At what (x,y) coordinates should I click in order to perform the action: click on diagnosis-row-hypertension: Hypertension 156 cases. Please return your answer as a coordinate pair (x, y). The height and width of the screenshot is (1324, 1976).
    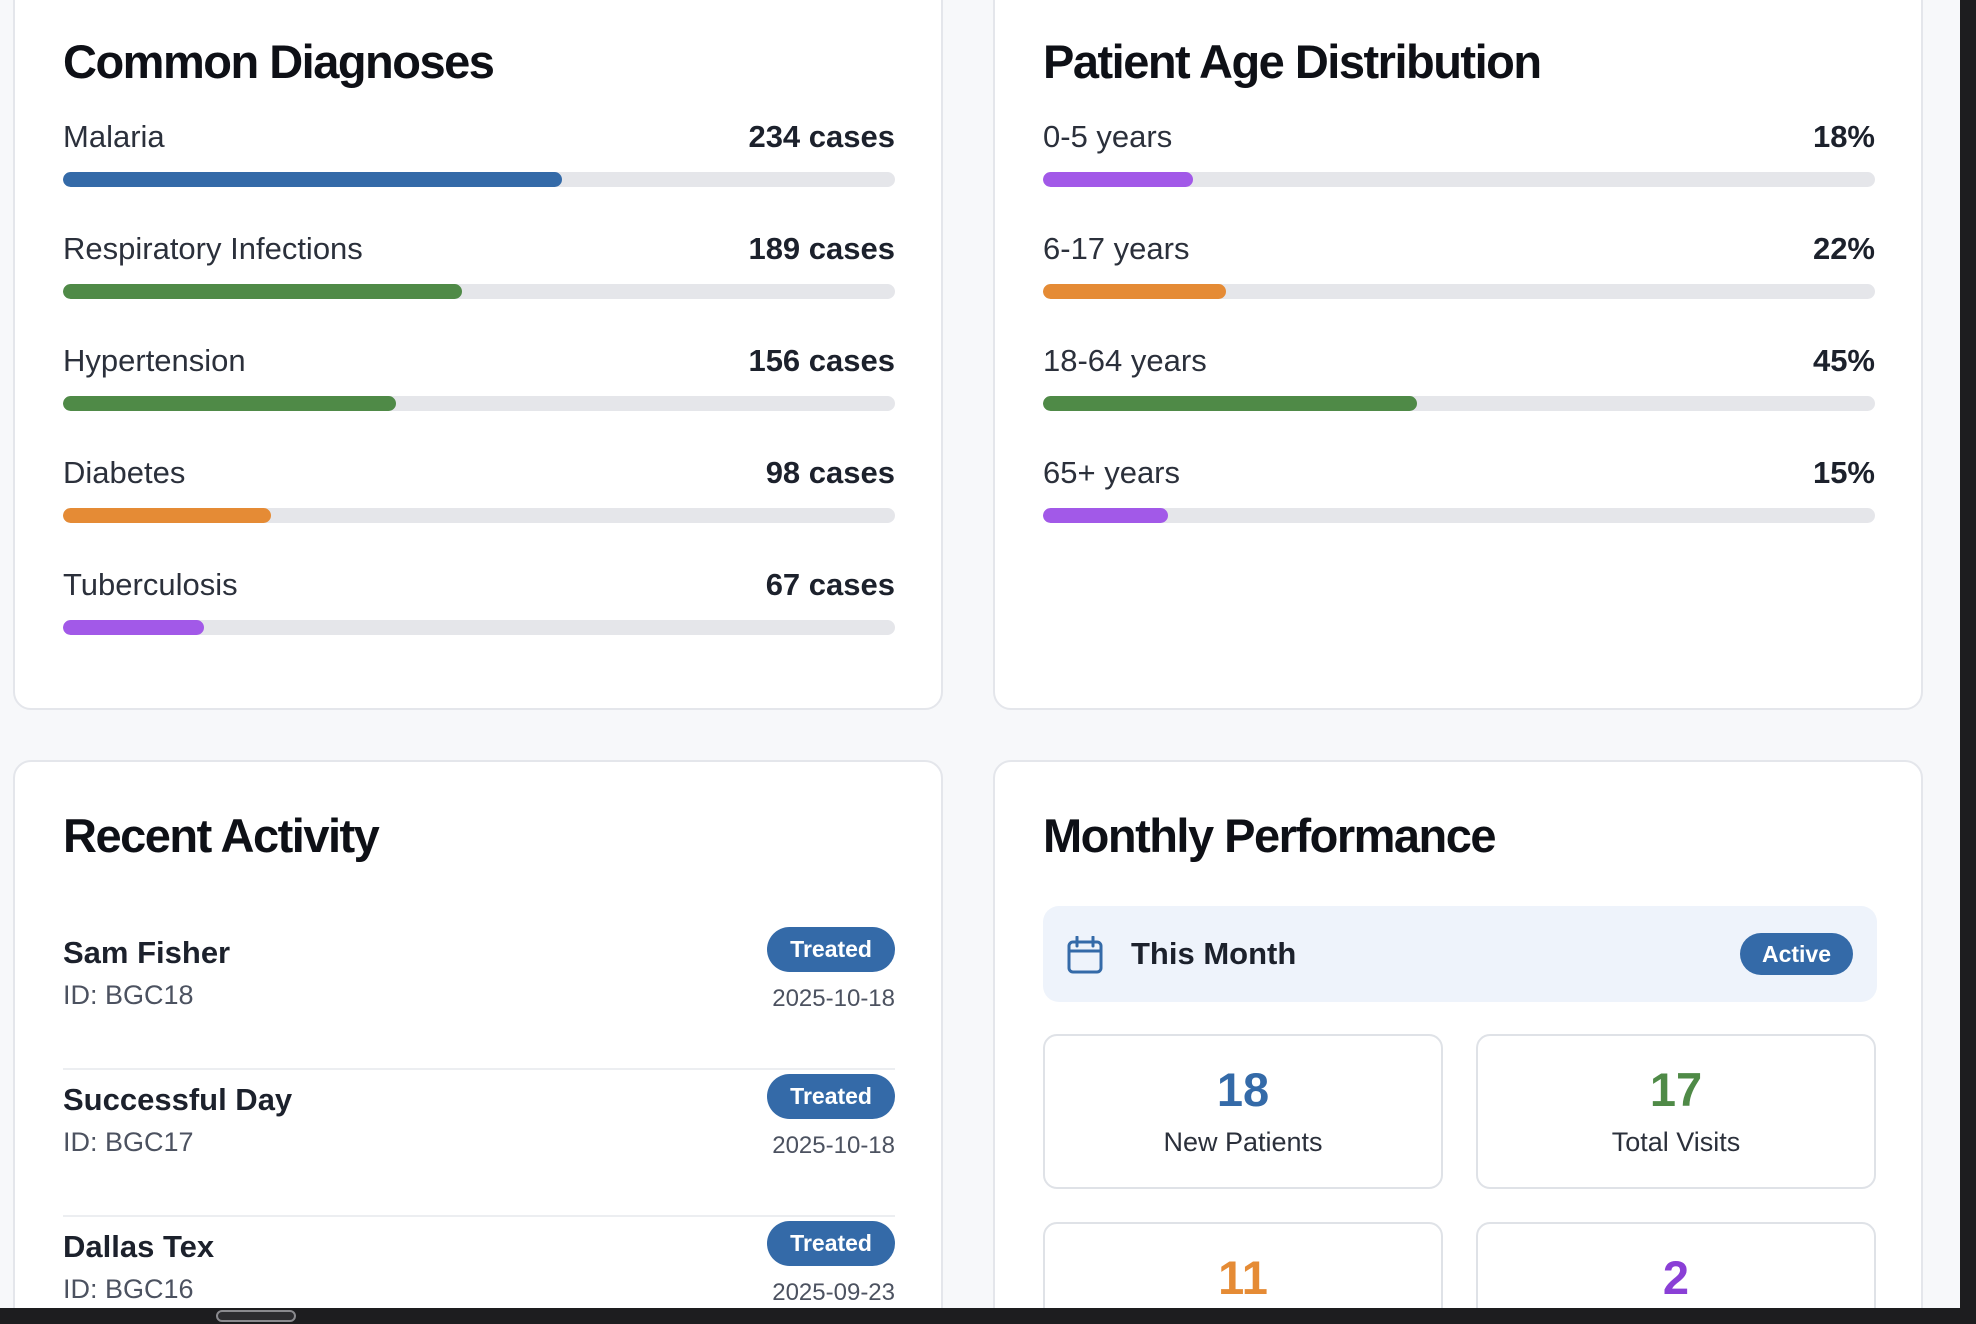
    Looking at the image, I should click on (479, 383).